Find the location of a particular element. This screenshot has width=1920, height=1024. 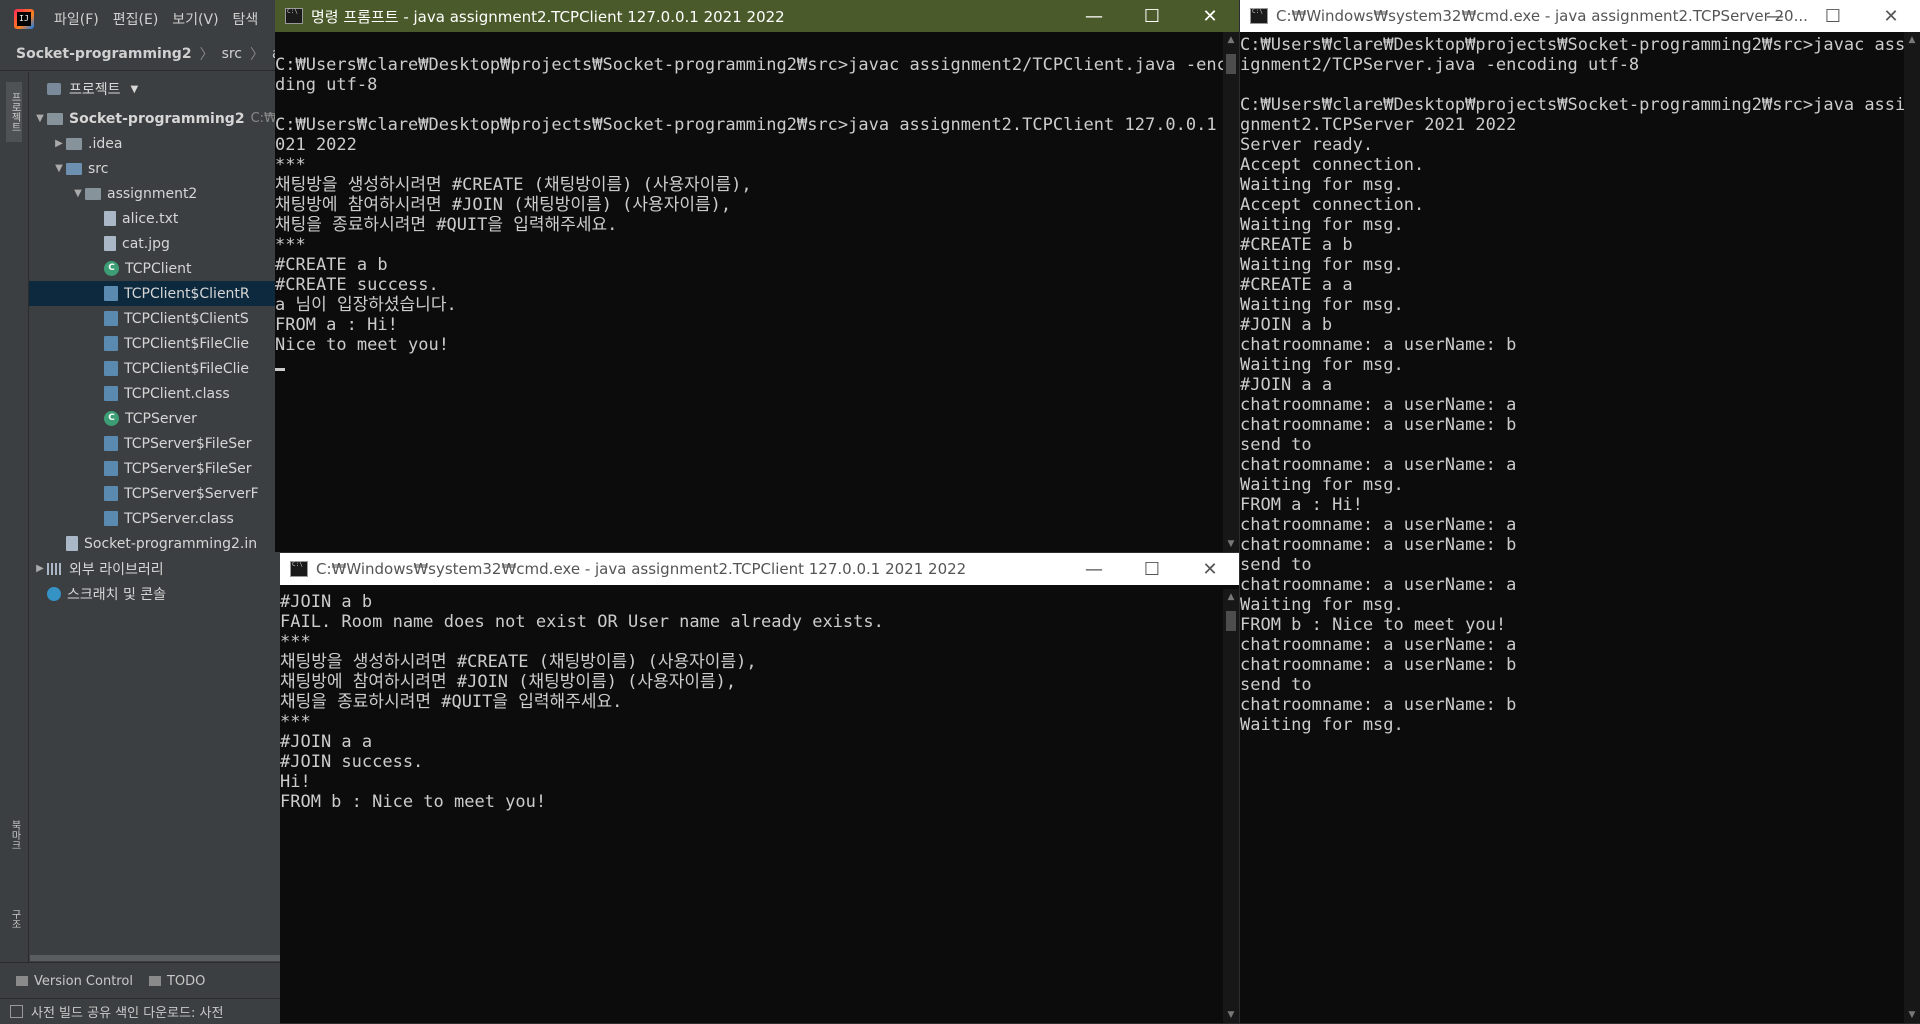

folder-icon is located at coordinates (55, 118).